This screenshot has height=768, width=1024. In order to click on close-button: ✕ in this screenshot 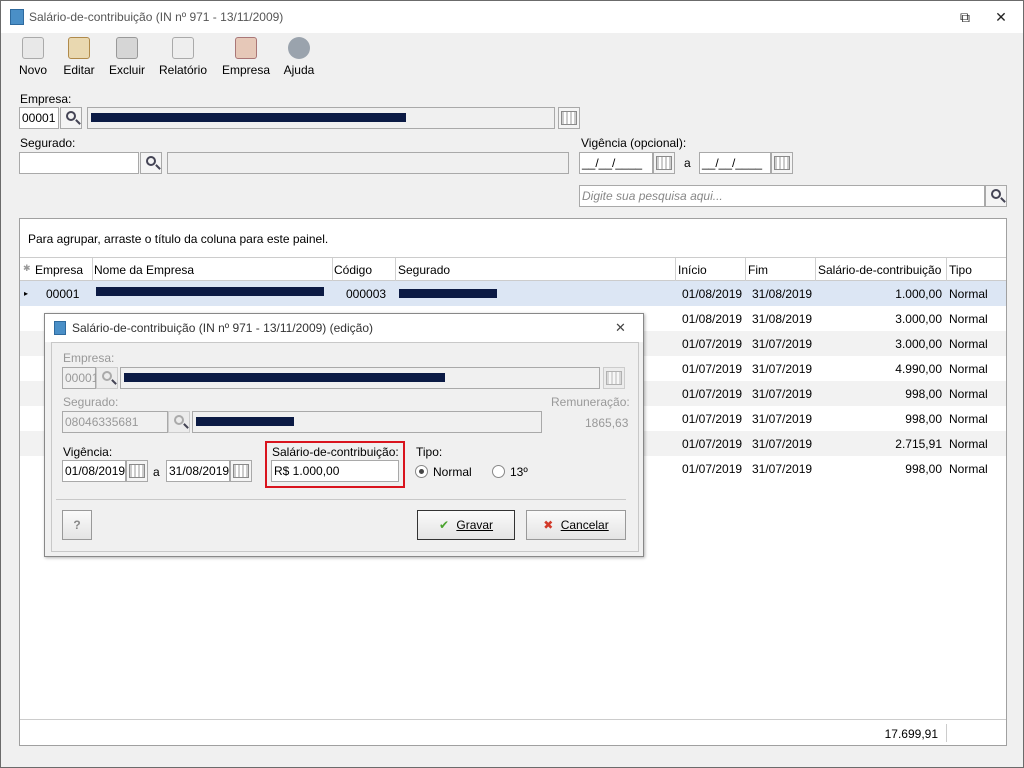, I will do `click(1001, 17)`.